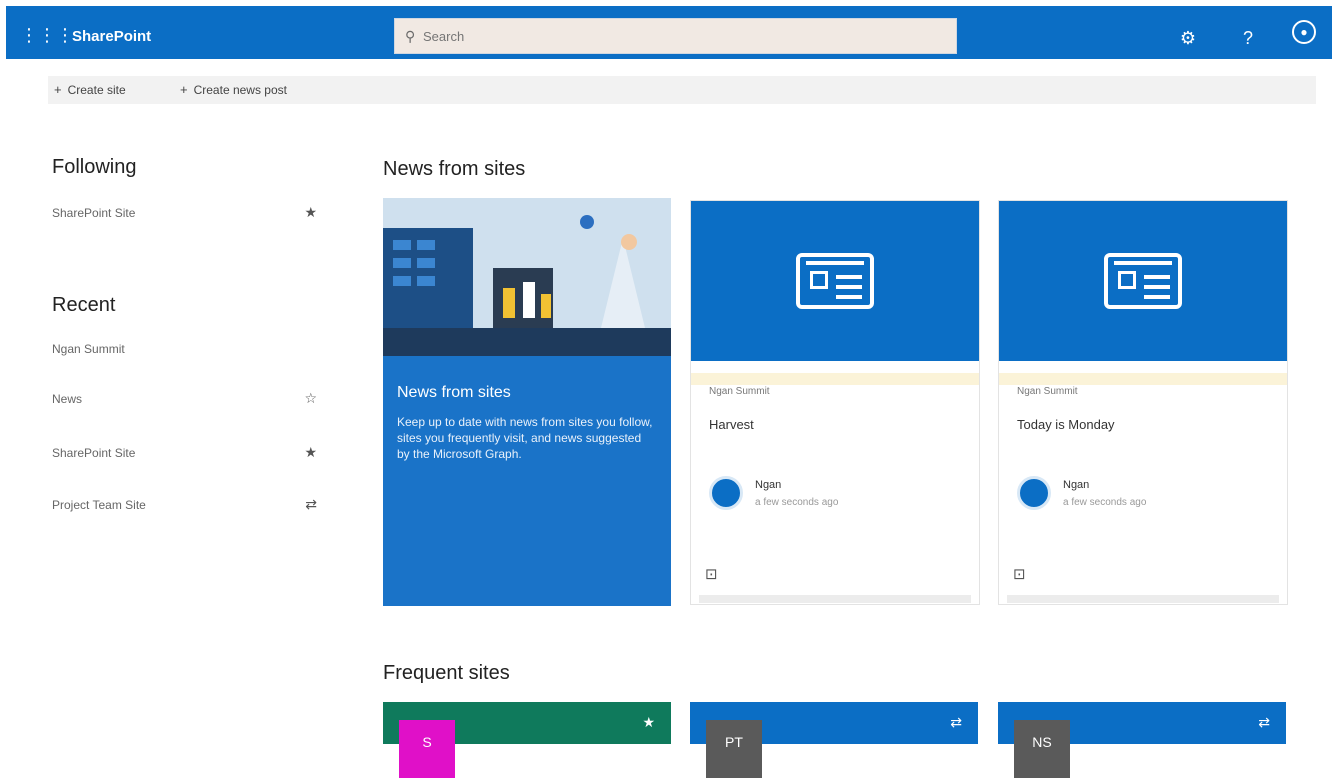  Describe the element at coordinates (446, 673) in the screenshot. I see `frequent-sites-heading: Frequent sites` at that location.